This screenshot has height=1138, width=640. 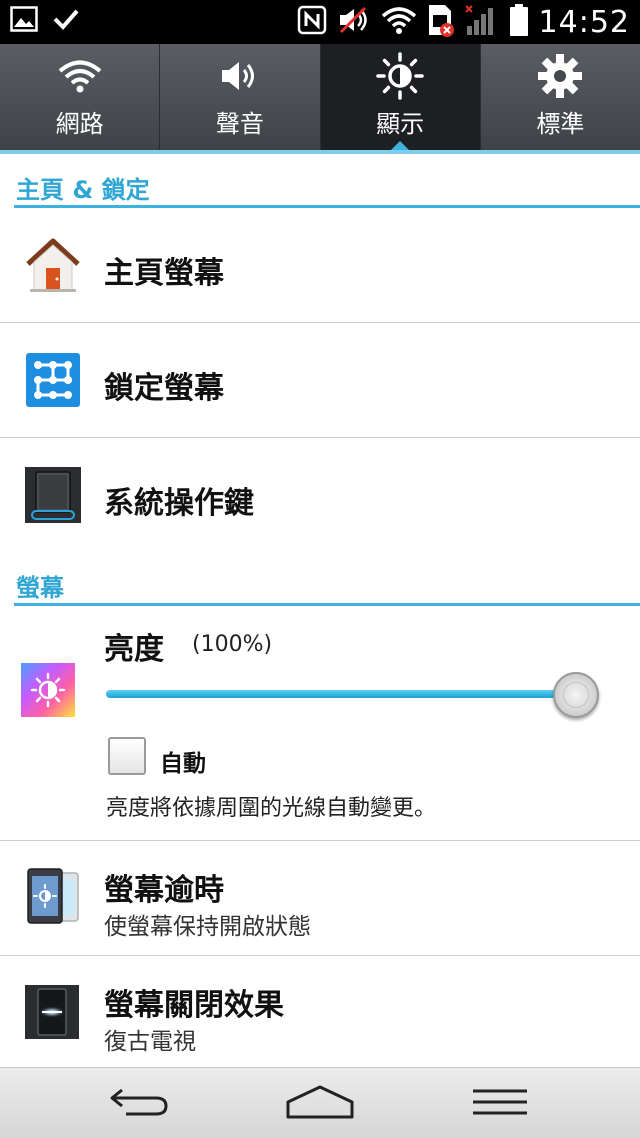 I want to click on home-nav-icon, so click(x=320, y=1104).